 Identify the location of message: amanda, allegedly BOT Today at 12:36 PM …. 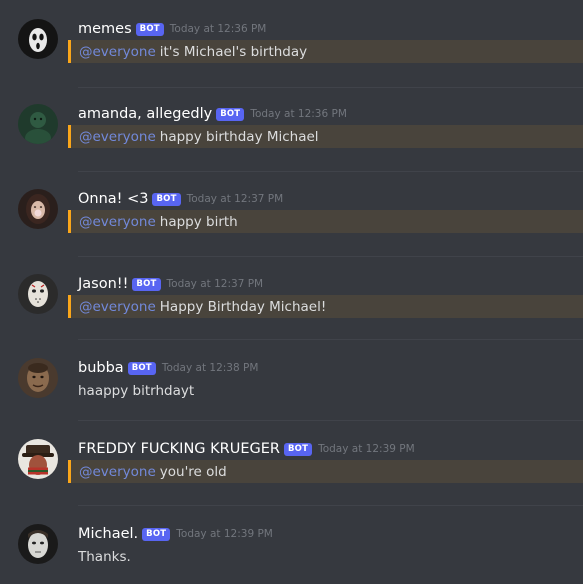
(291, 126).